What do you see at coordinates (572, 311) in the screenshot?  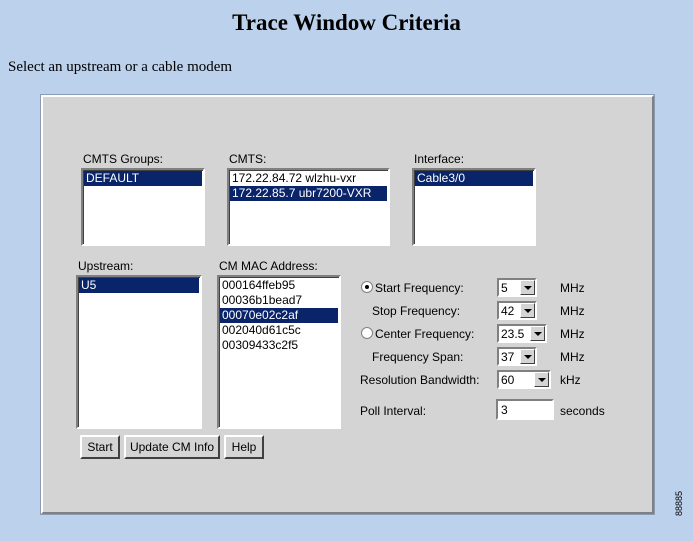 I see `stop-frequency-unit: MHz` at bounding box center [572, 311].